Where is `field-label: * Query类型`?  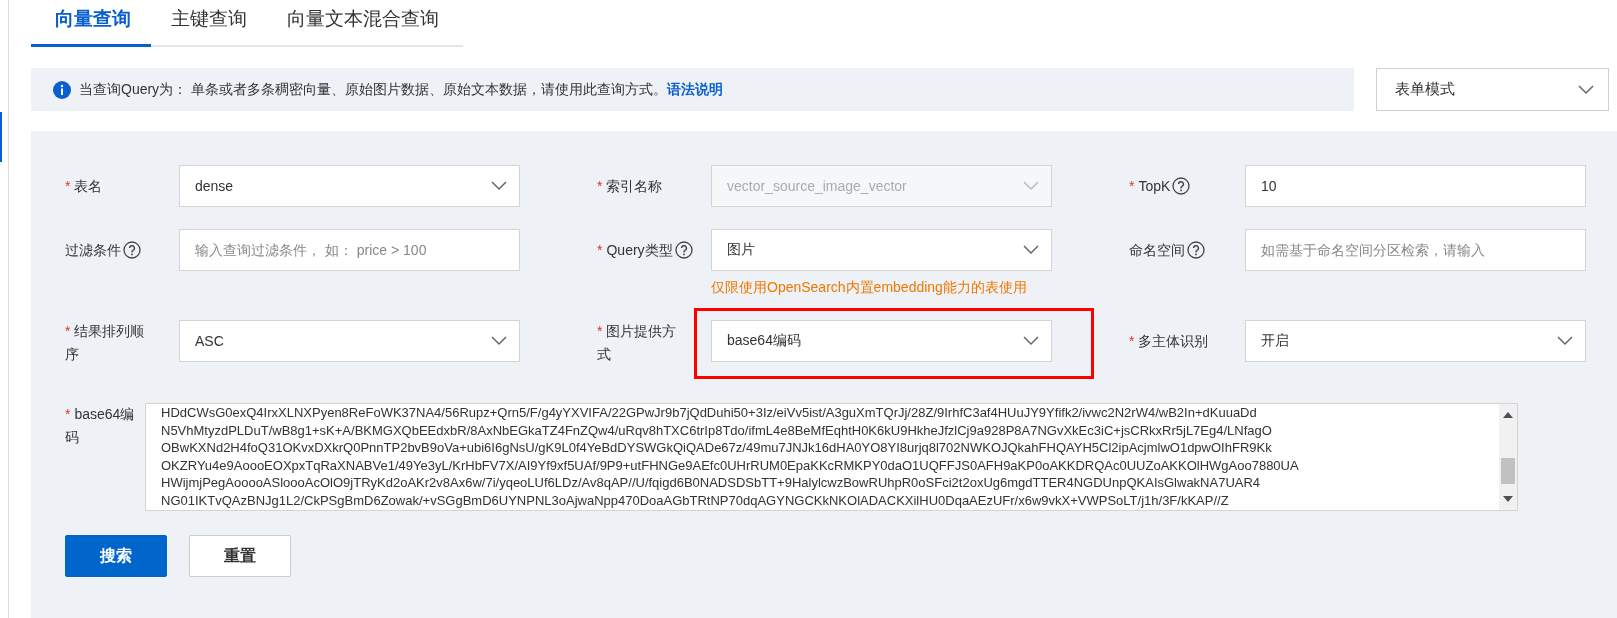
field-label: * Query类型 is located at coordinates (635, 250).